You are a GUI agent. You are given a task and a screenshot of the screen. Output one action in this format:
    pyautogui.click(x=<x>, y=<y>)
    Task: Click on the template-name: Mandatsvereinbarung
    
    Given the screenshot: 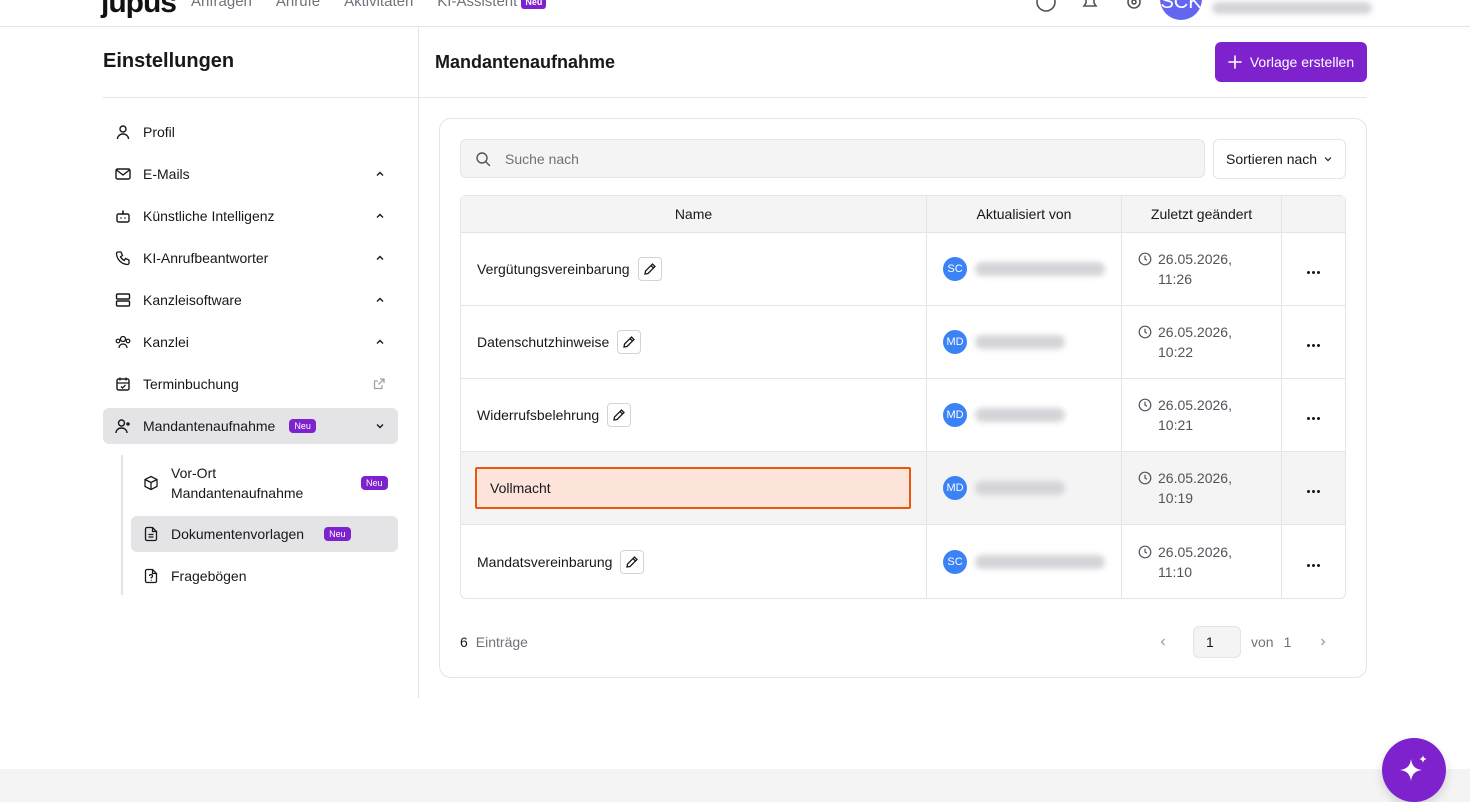 What is the action you would take?
    pyautogui.click(x=544, y=562)
    